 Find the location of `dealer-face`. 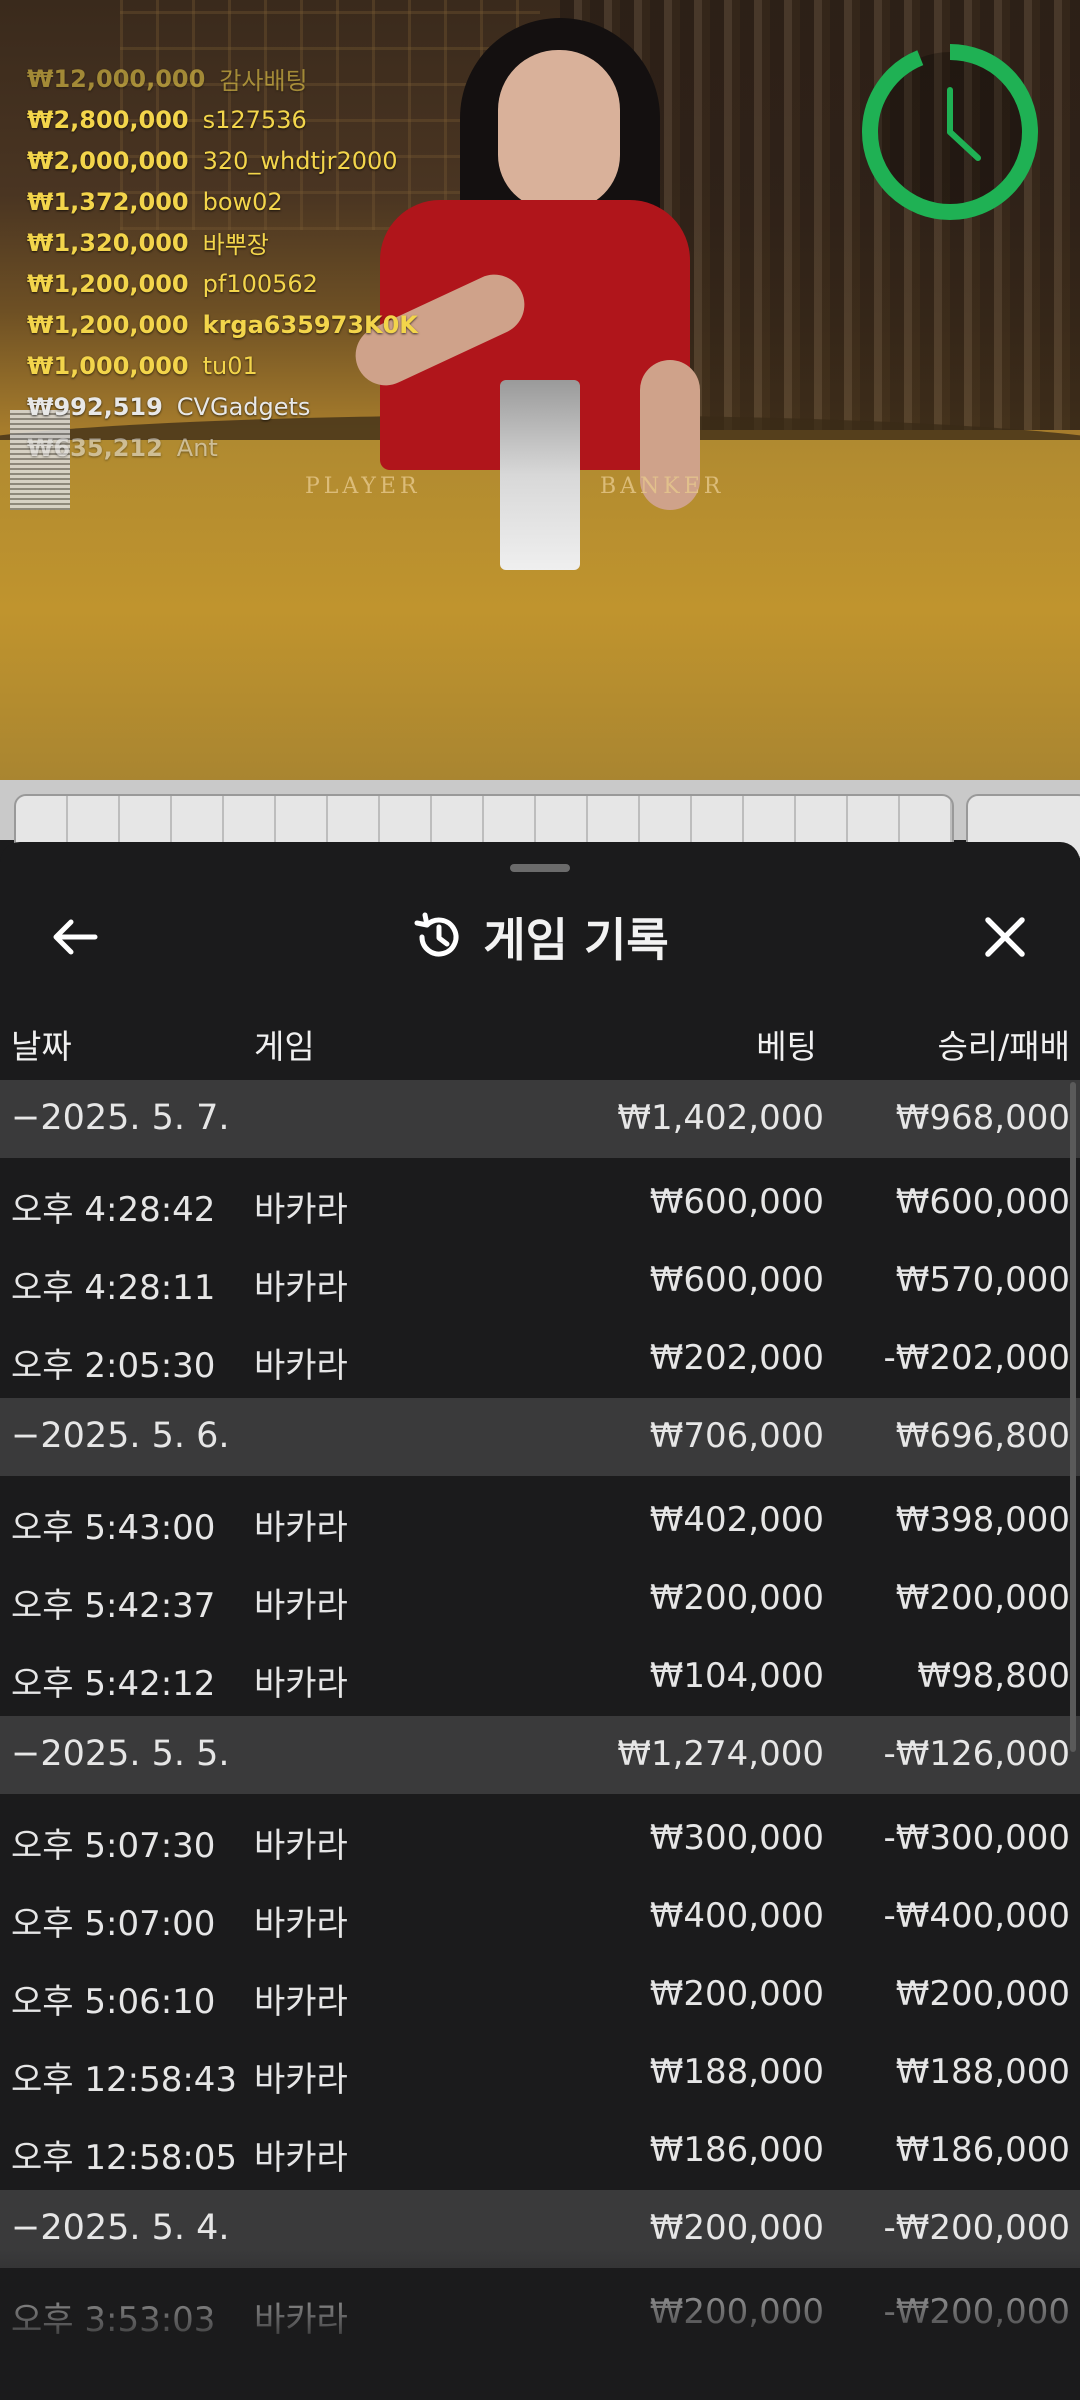

dealer-face is located at coordinates (559, 130).